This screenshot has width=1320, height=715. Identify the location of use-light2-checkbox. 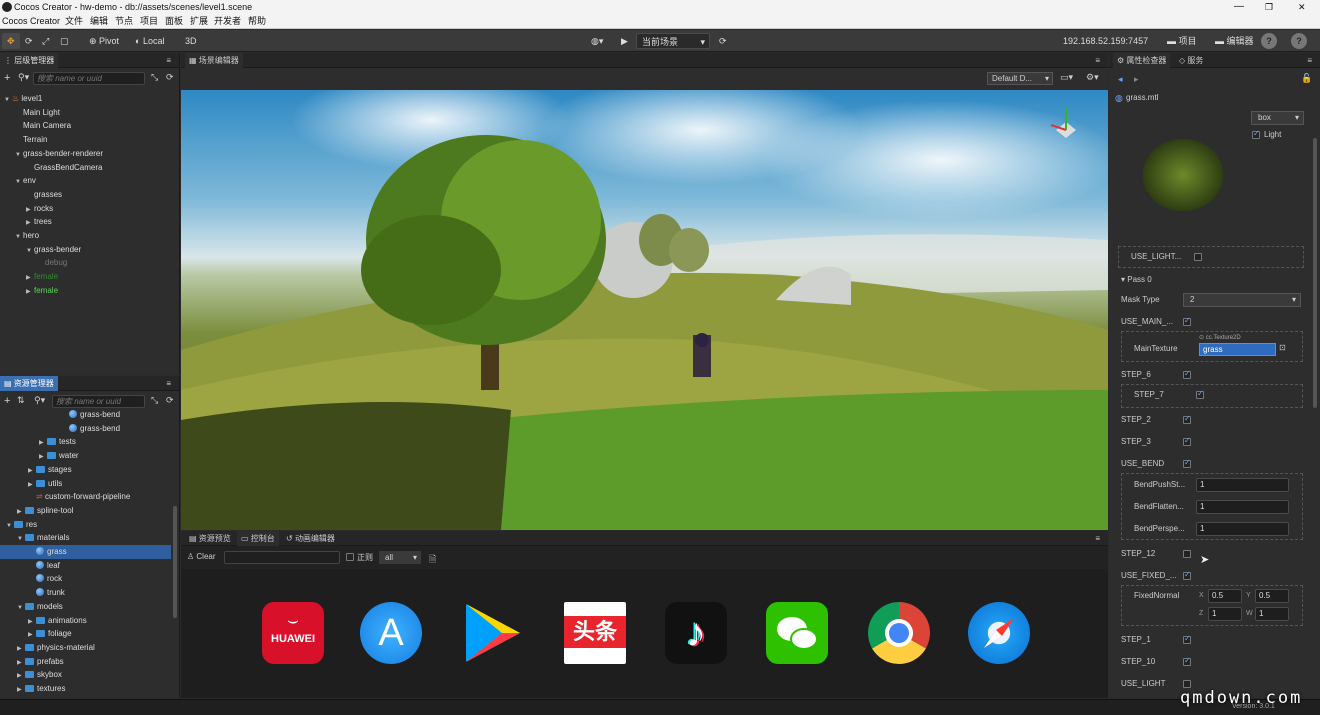
(1187, 684).